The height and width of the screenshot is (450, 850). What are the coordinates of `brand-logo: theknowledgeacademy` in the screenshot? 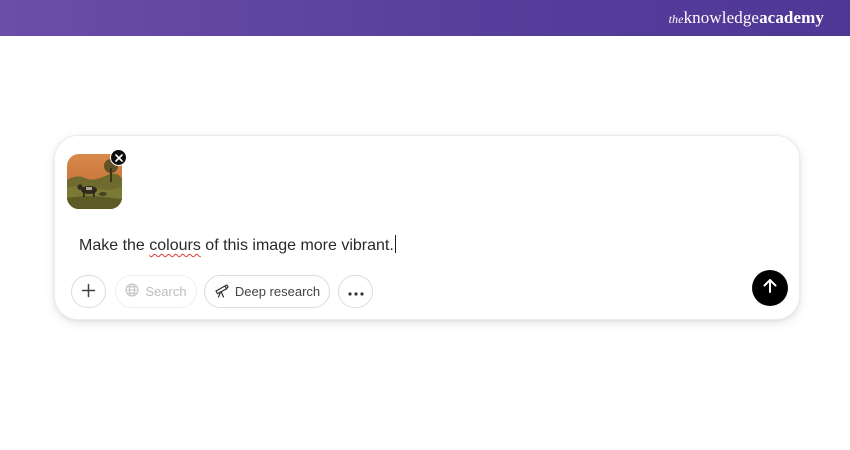 It's located at (746, 18).